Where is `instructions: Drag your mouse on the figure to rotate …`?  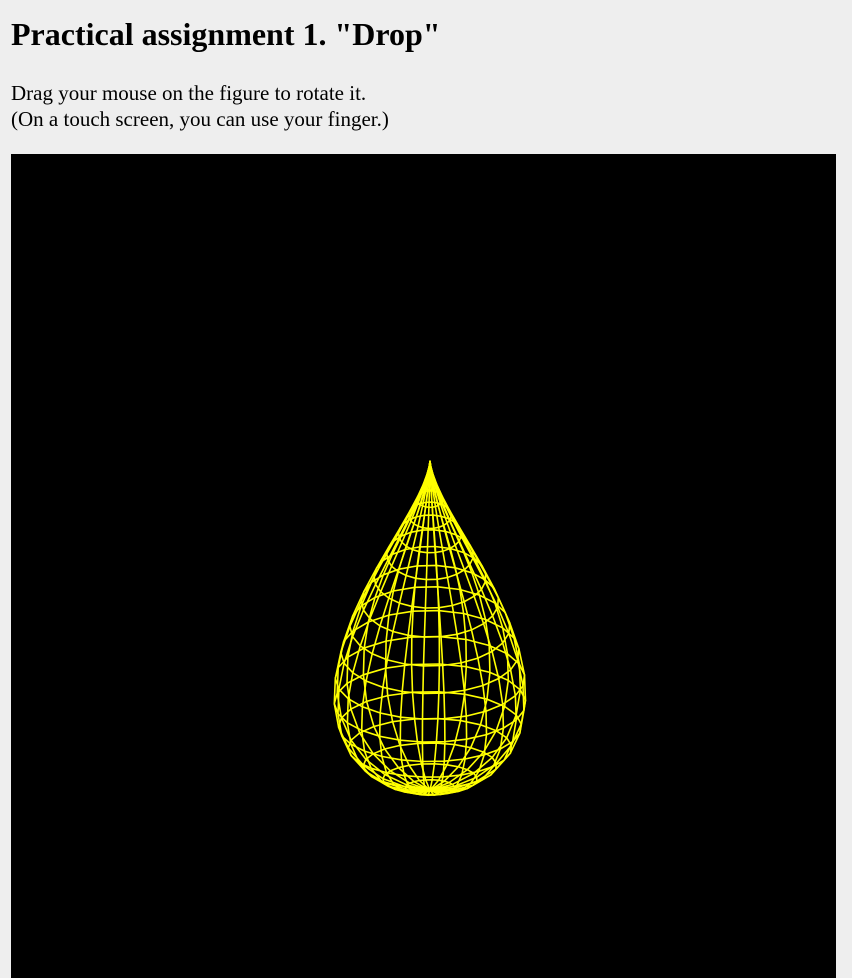
instructions: Drag your mouse on the figure to rotate … is located at coordinates (200, 106).